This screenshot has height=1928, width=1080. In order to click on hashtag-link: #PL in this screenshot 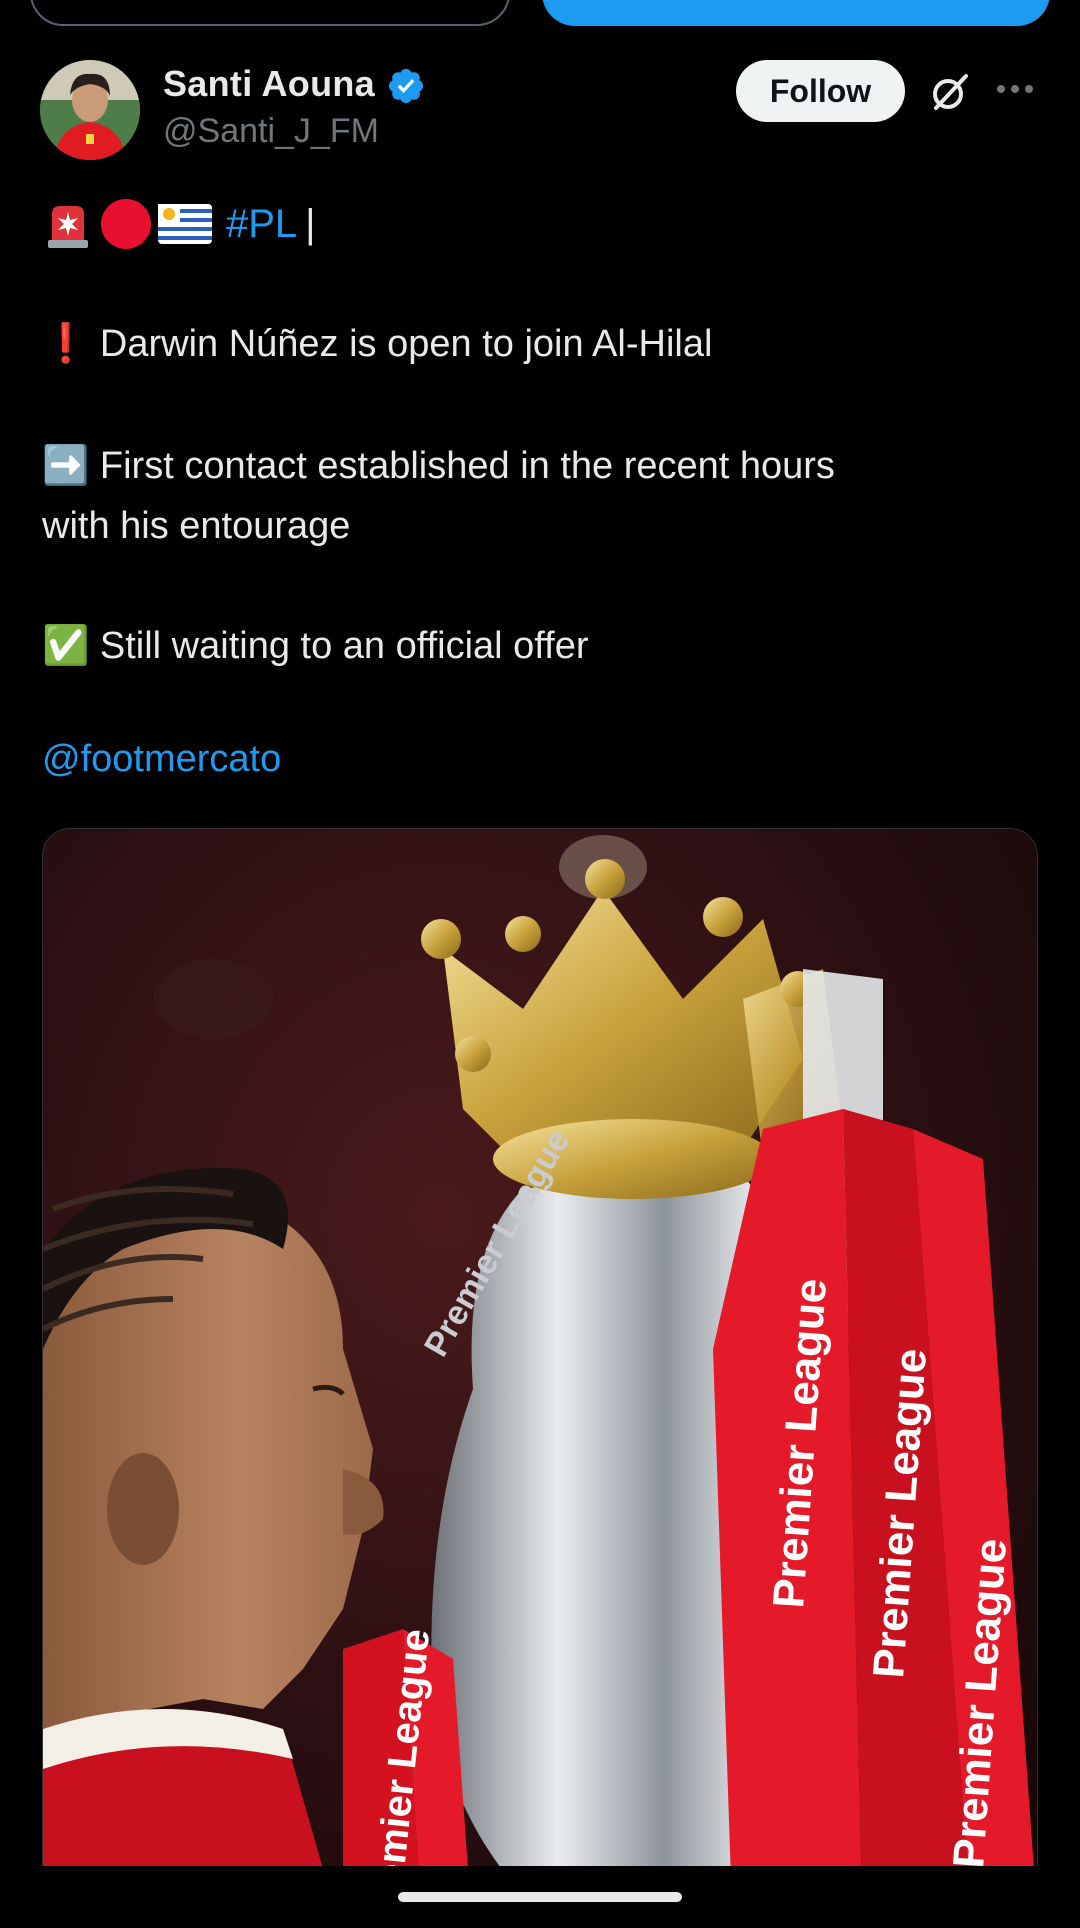, I will do `click(261, 224)`.